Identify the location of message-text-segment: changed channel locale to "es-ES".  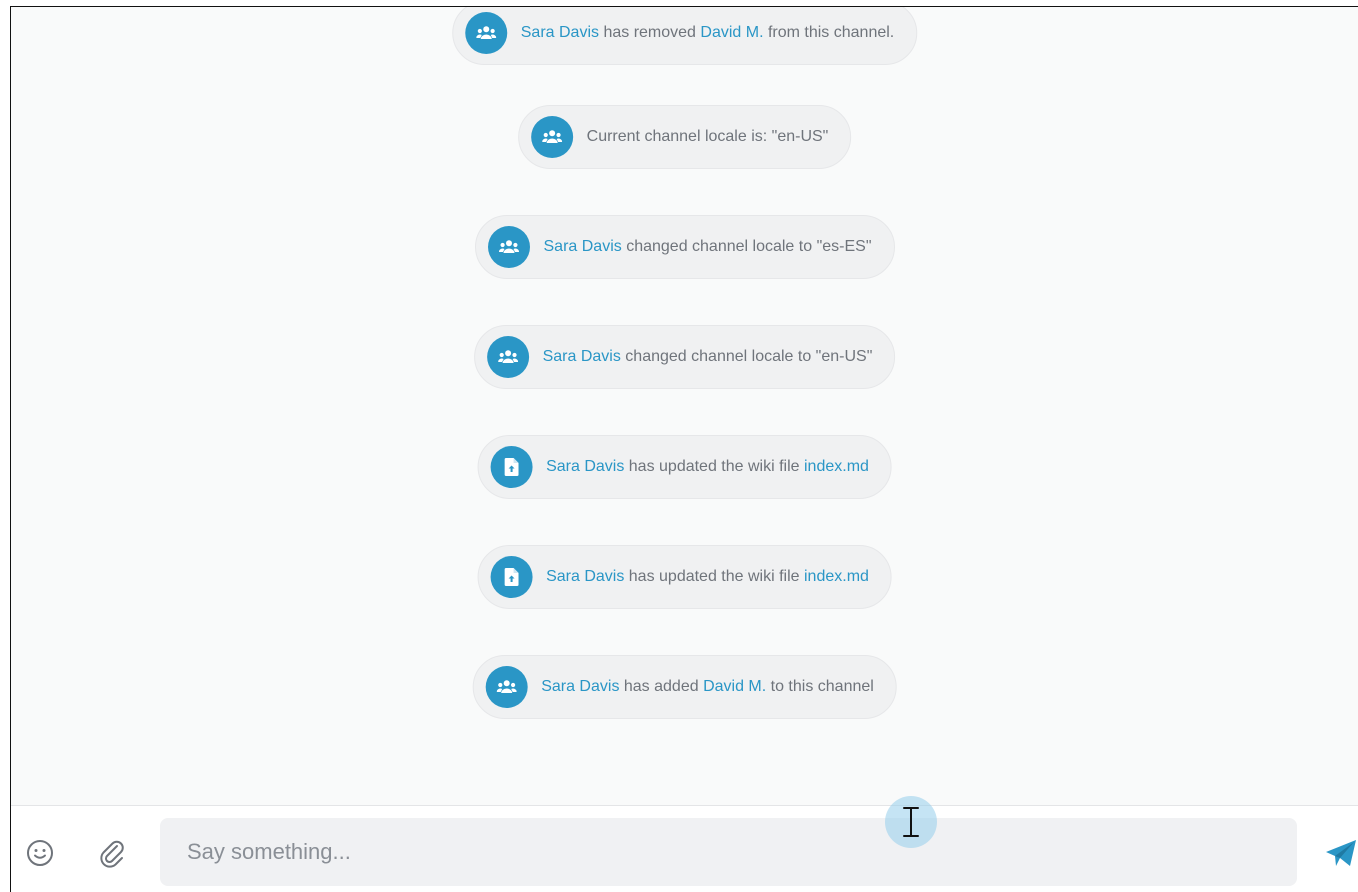
(746, 246).